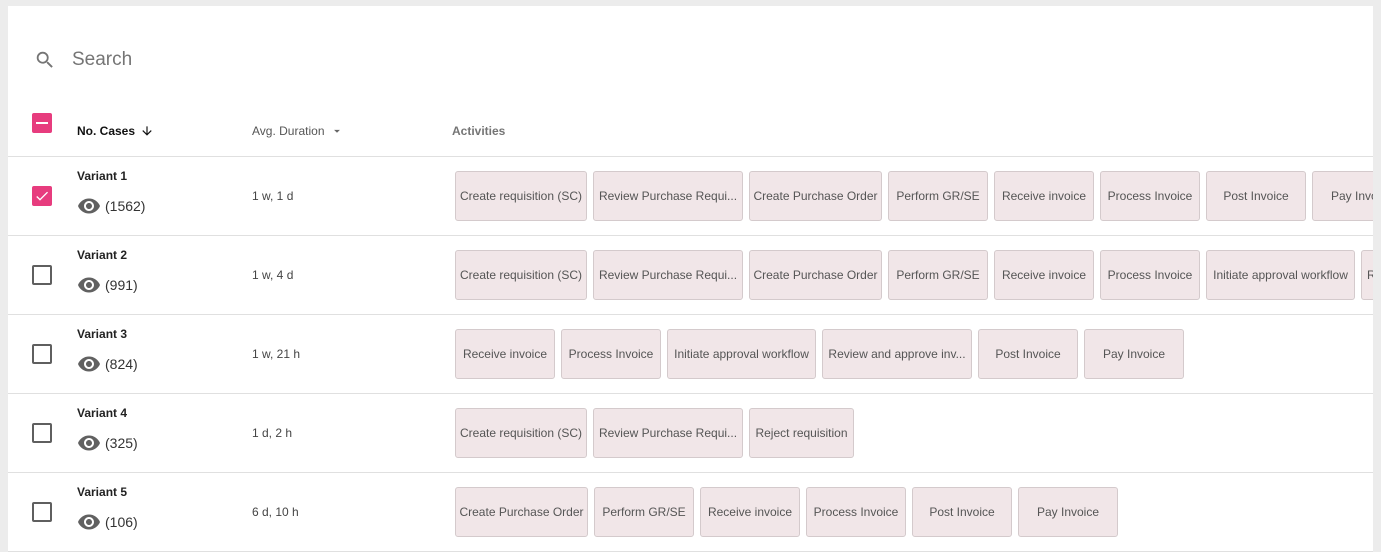 The height and width of the screenshot is (552, 1381). What do you see at coordinates (272, 60) in the screenshot?
I see `search-input` at bounding box center [272, 60].